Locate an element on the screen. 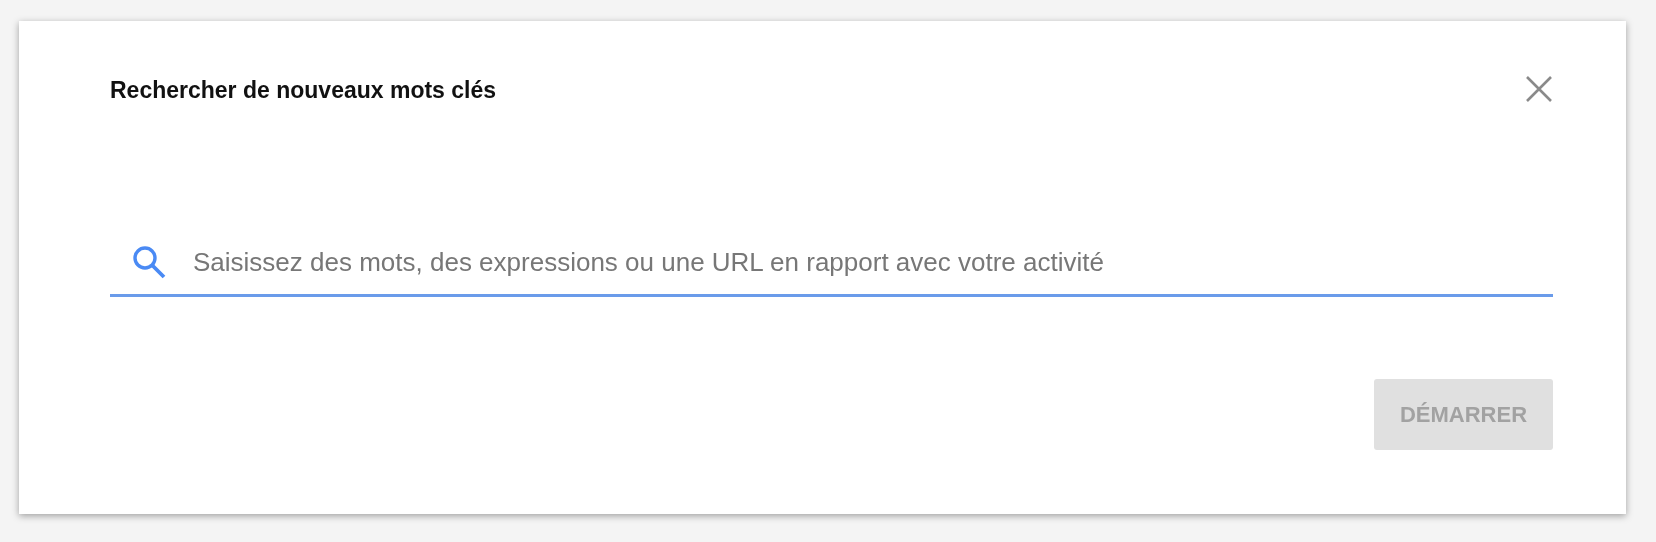 The width and height of the screenshot is (1656, 542). close-button is located at coordinates (1539, 88).